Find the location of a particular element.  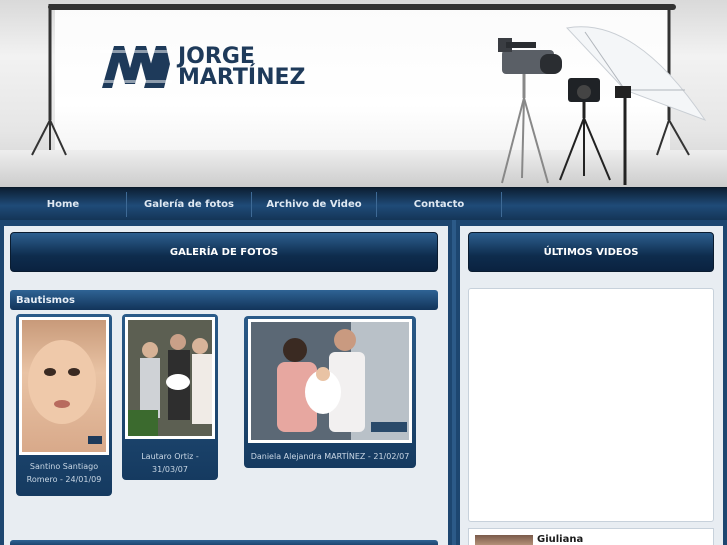

nav-separator is located at coordinates (501, 204).